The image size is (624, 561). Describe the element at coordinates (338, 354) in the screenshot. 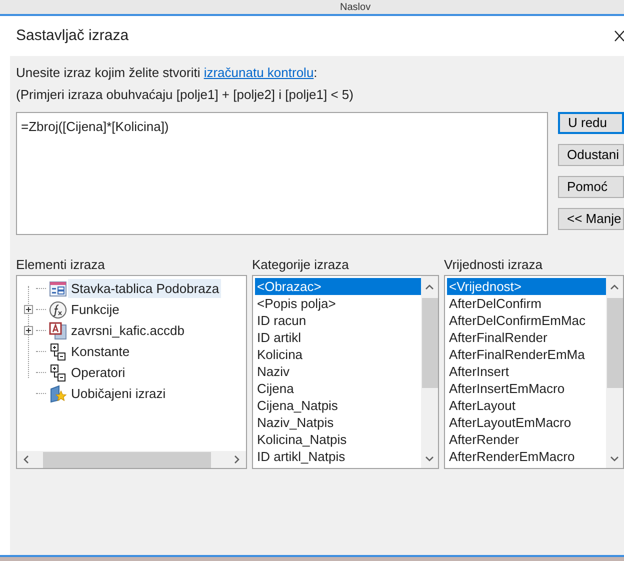

I see `list-item: Kolicina` at that location.